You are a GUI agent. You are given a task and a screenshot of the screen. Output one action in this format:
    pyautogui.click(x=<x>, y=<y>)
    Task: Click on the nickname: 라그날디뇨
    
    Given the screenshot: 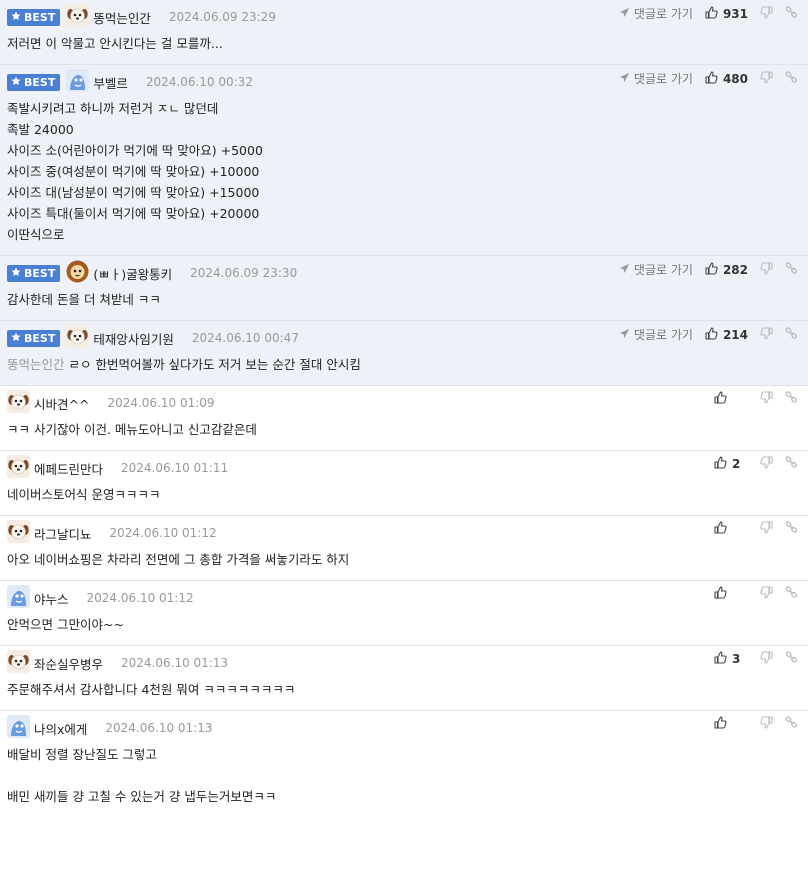 What is the action you would take?
    pyautogui.click(x=63, y=533)
    